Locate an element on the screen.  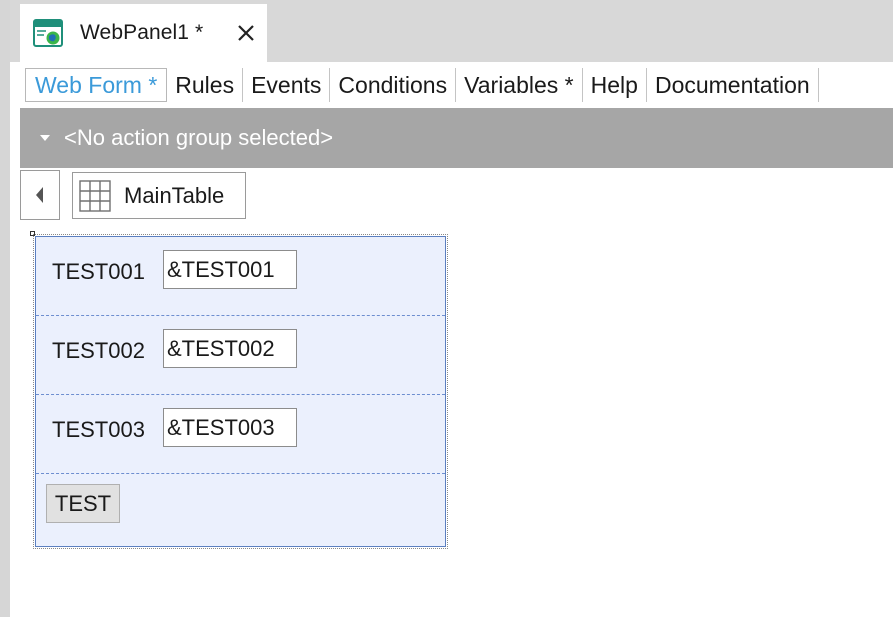
table-row: TEST003 is located at coordinates (240, 434).